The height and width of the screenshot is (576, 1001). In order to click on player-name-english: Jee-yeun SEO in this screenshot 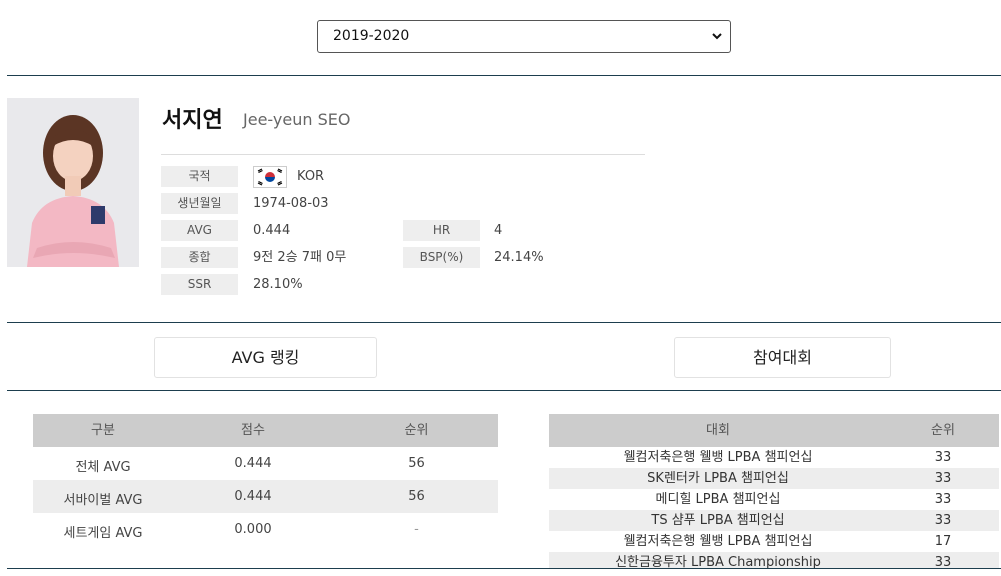, I will do `click(297, 119)`.